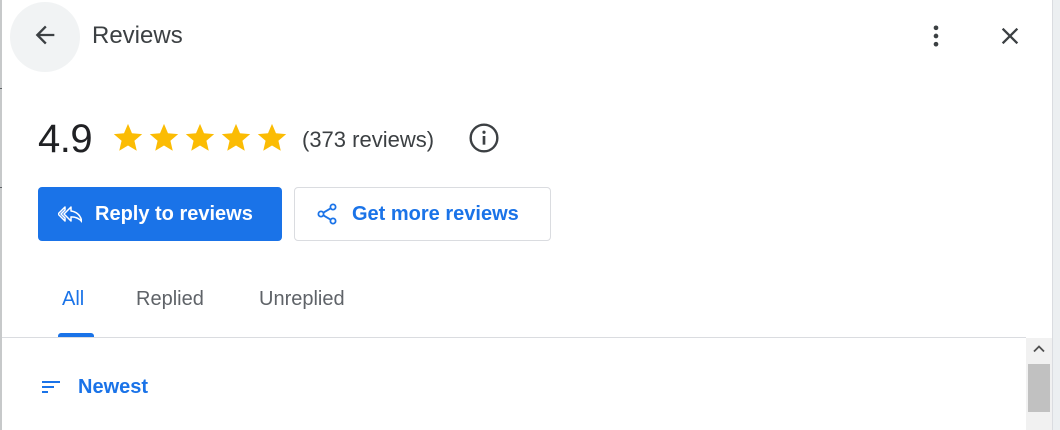 The image size is (1060, 430). Describe the element at coordinates (1039, 388) in the screenshot. I see `scroll-thumb` at that location.